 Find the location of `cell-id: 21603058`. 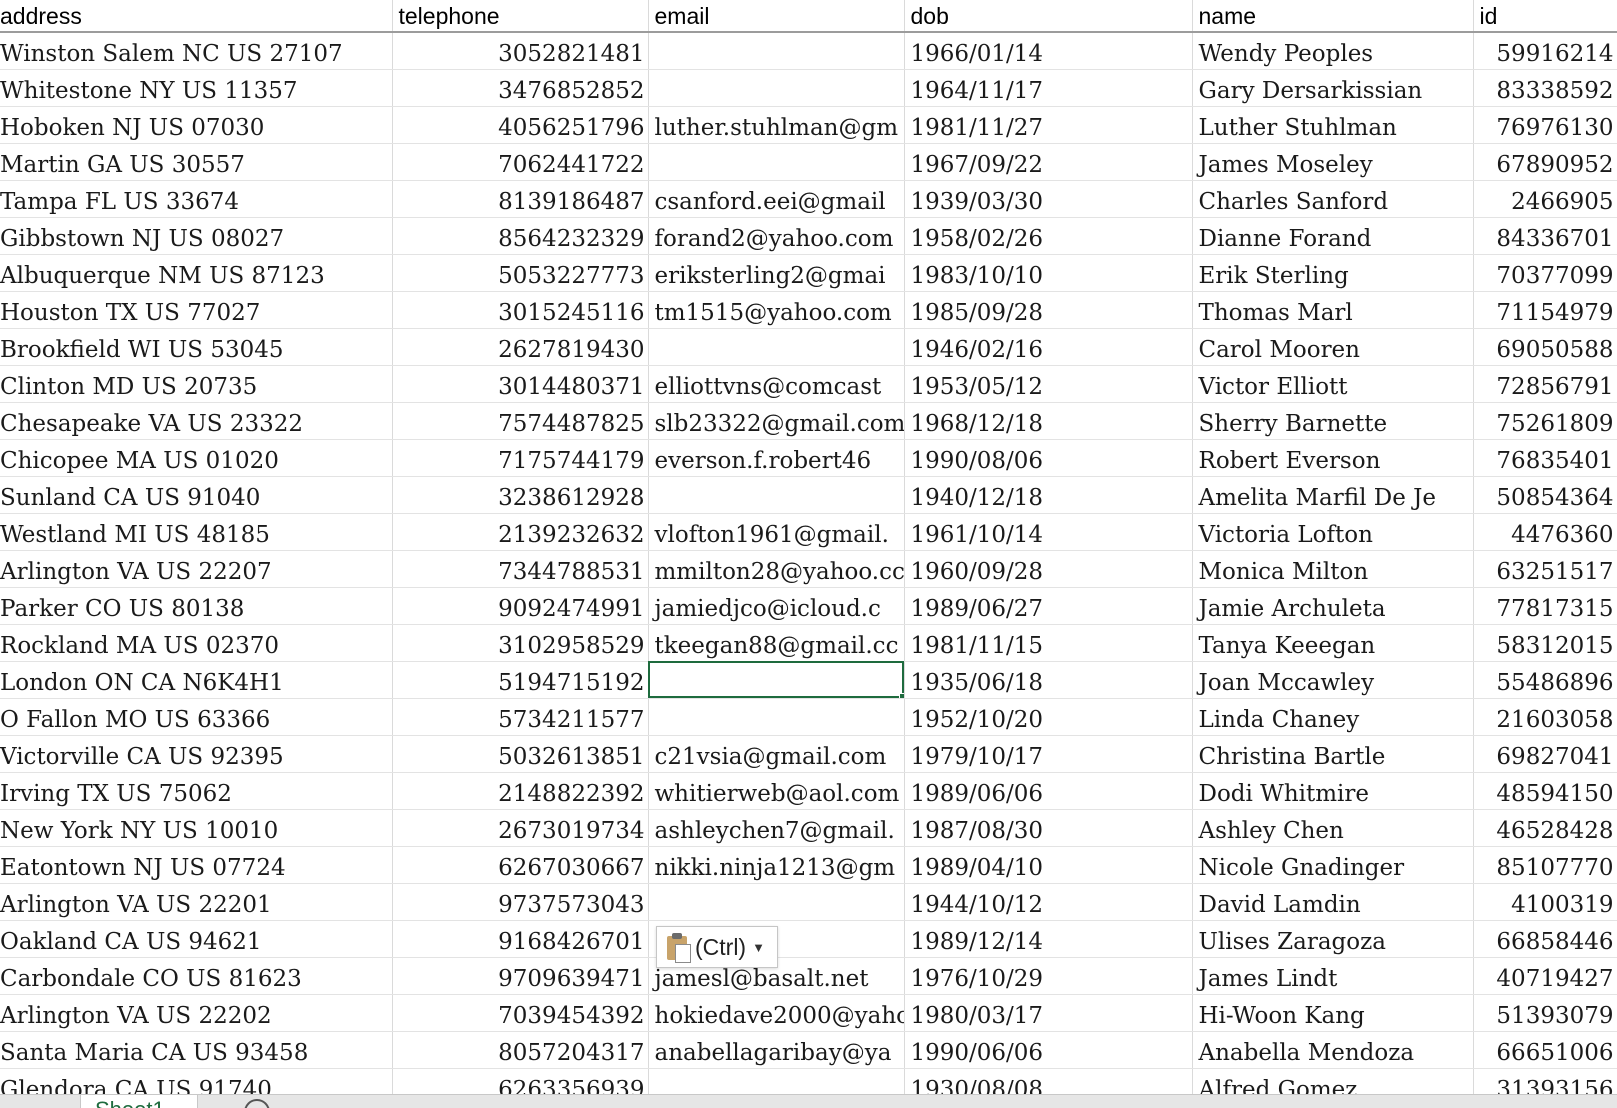

cell-id: 21603058 is located at coordinates (1545, 717).